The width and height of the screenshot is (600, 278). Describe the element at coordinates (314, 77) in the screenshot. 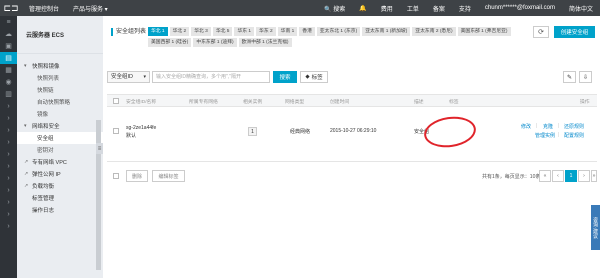

I see `tag-filter-button: ◆ 标签` at that location.